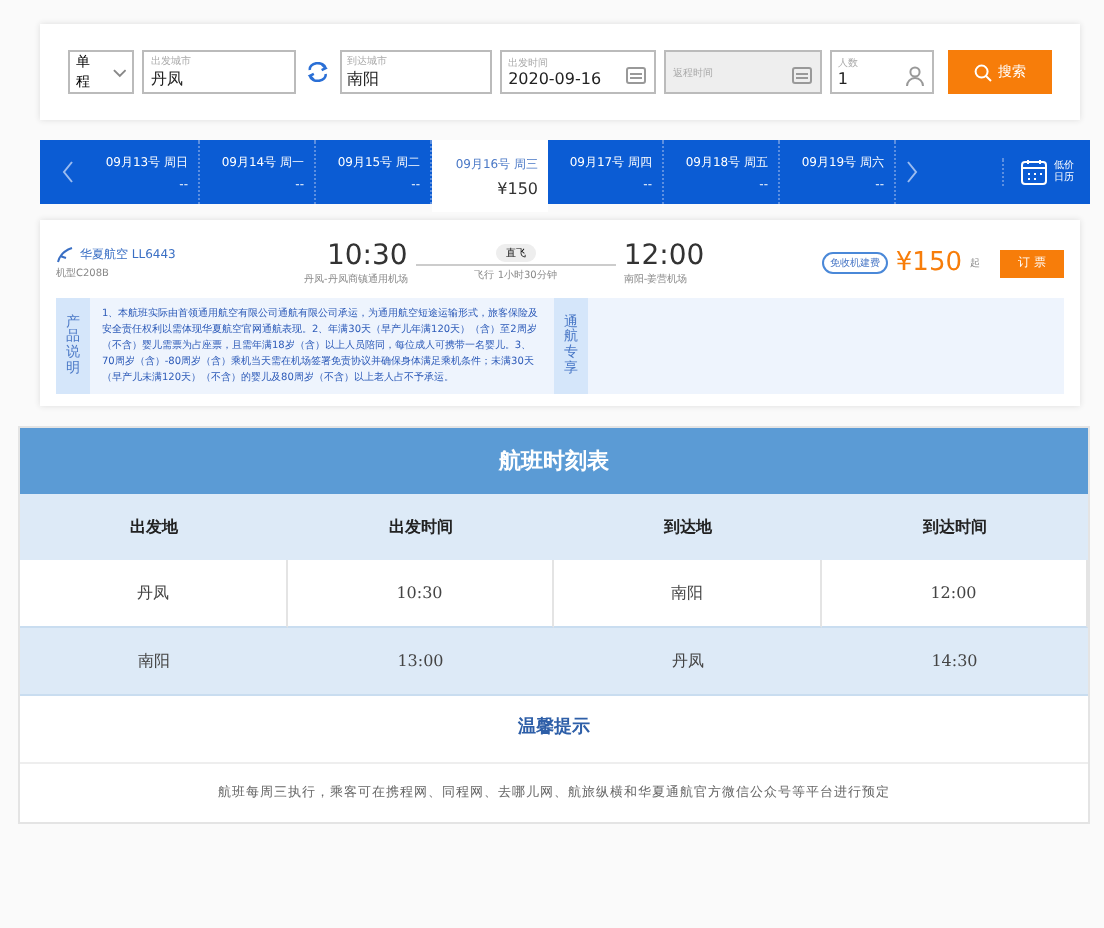 The width and height of the screenshot is (1104, 928). I want to click on table-cell: 丹凤, so click(687, 662).